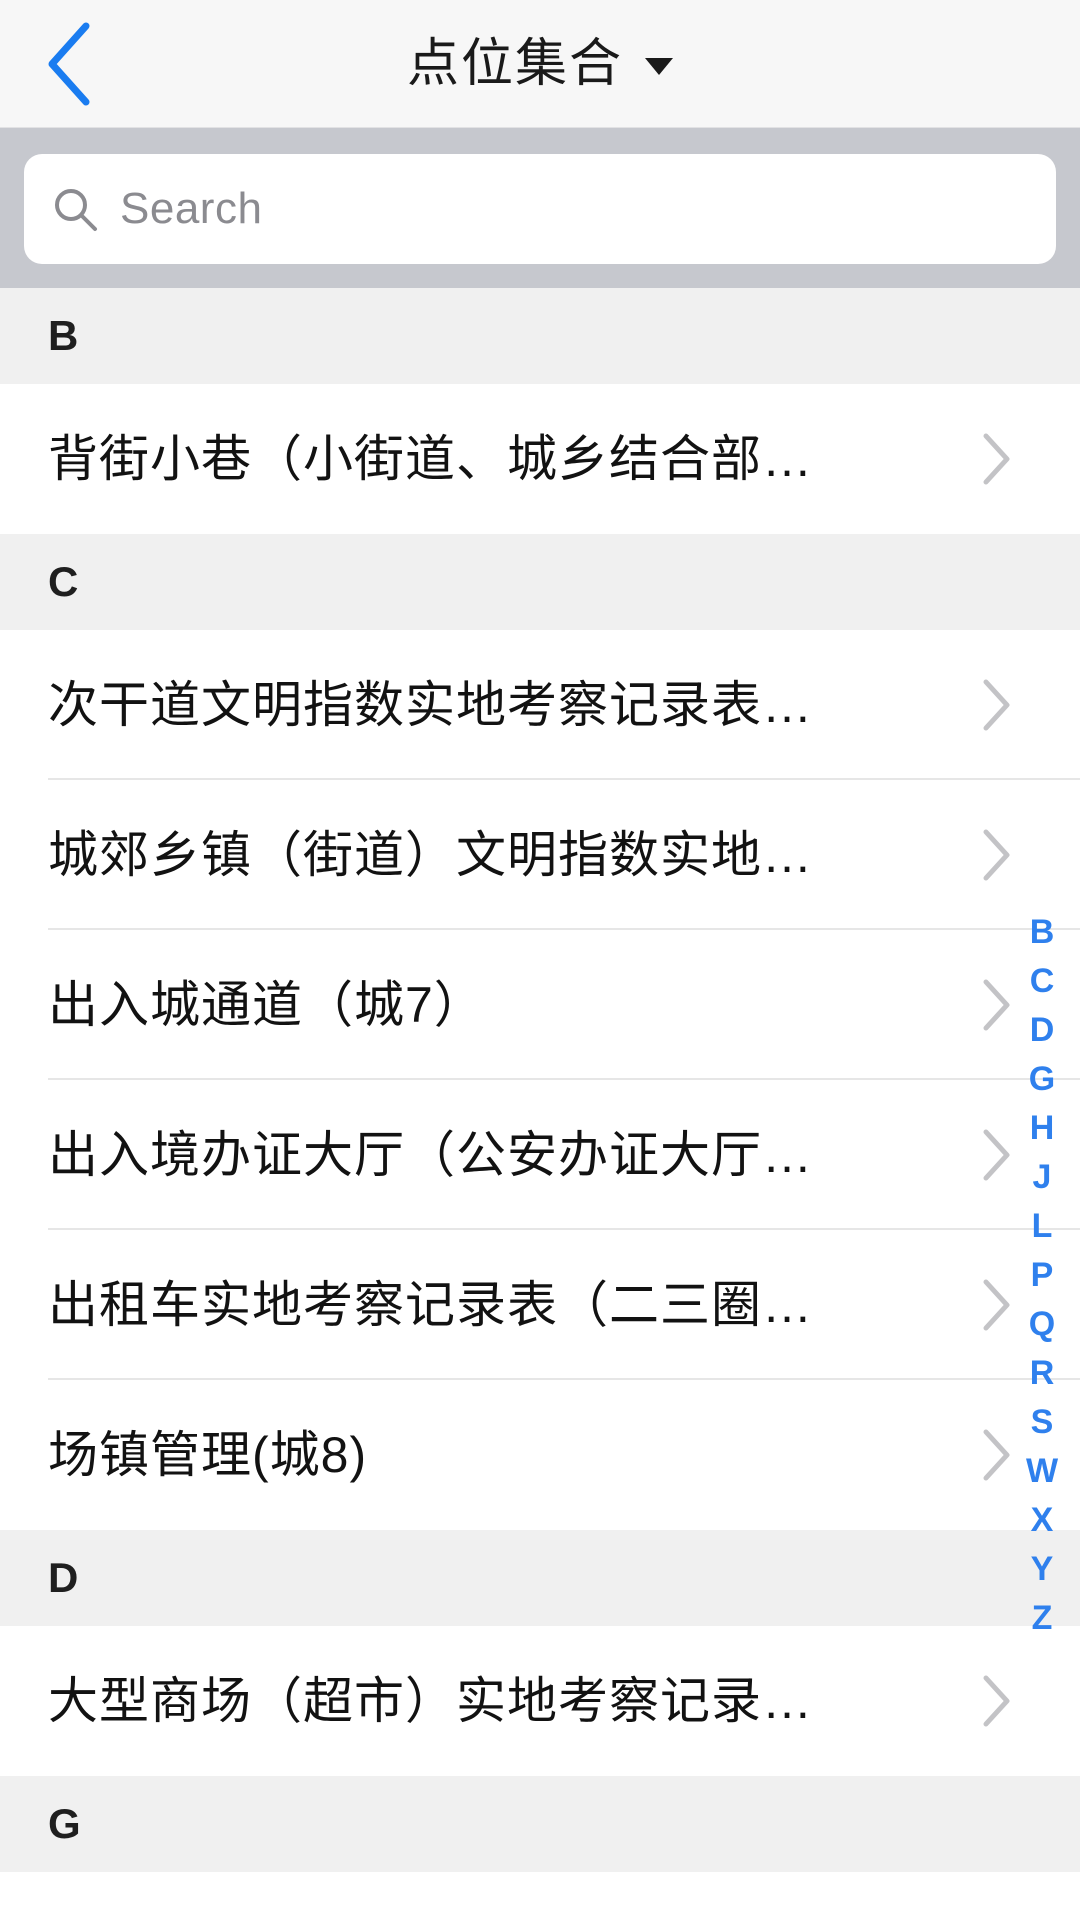 The height and width of the screenshot is (1920, 1080). I want to click on alpha-index-letter-y: Y, so click(1042, 1569).